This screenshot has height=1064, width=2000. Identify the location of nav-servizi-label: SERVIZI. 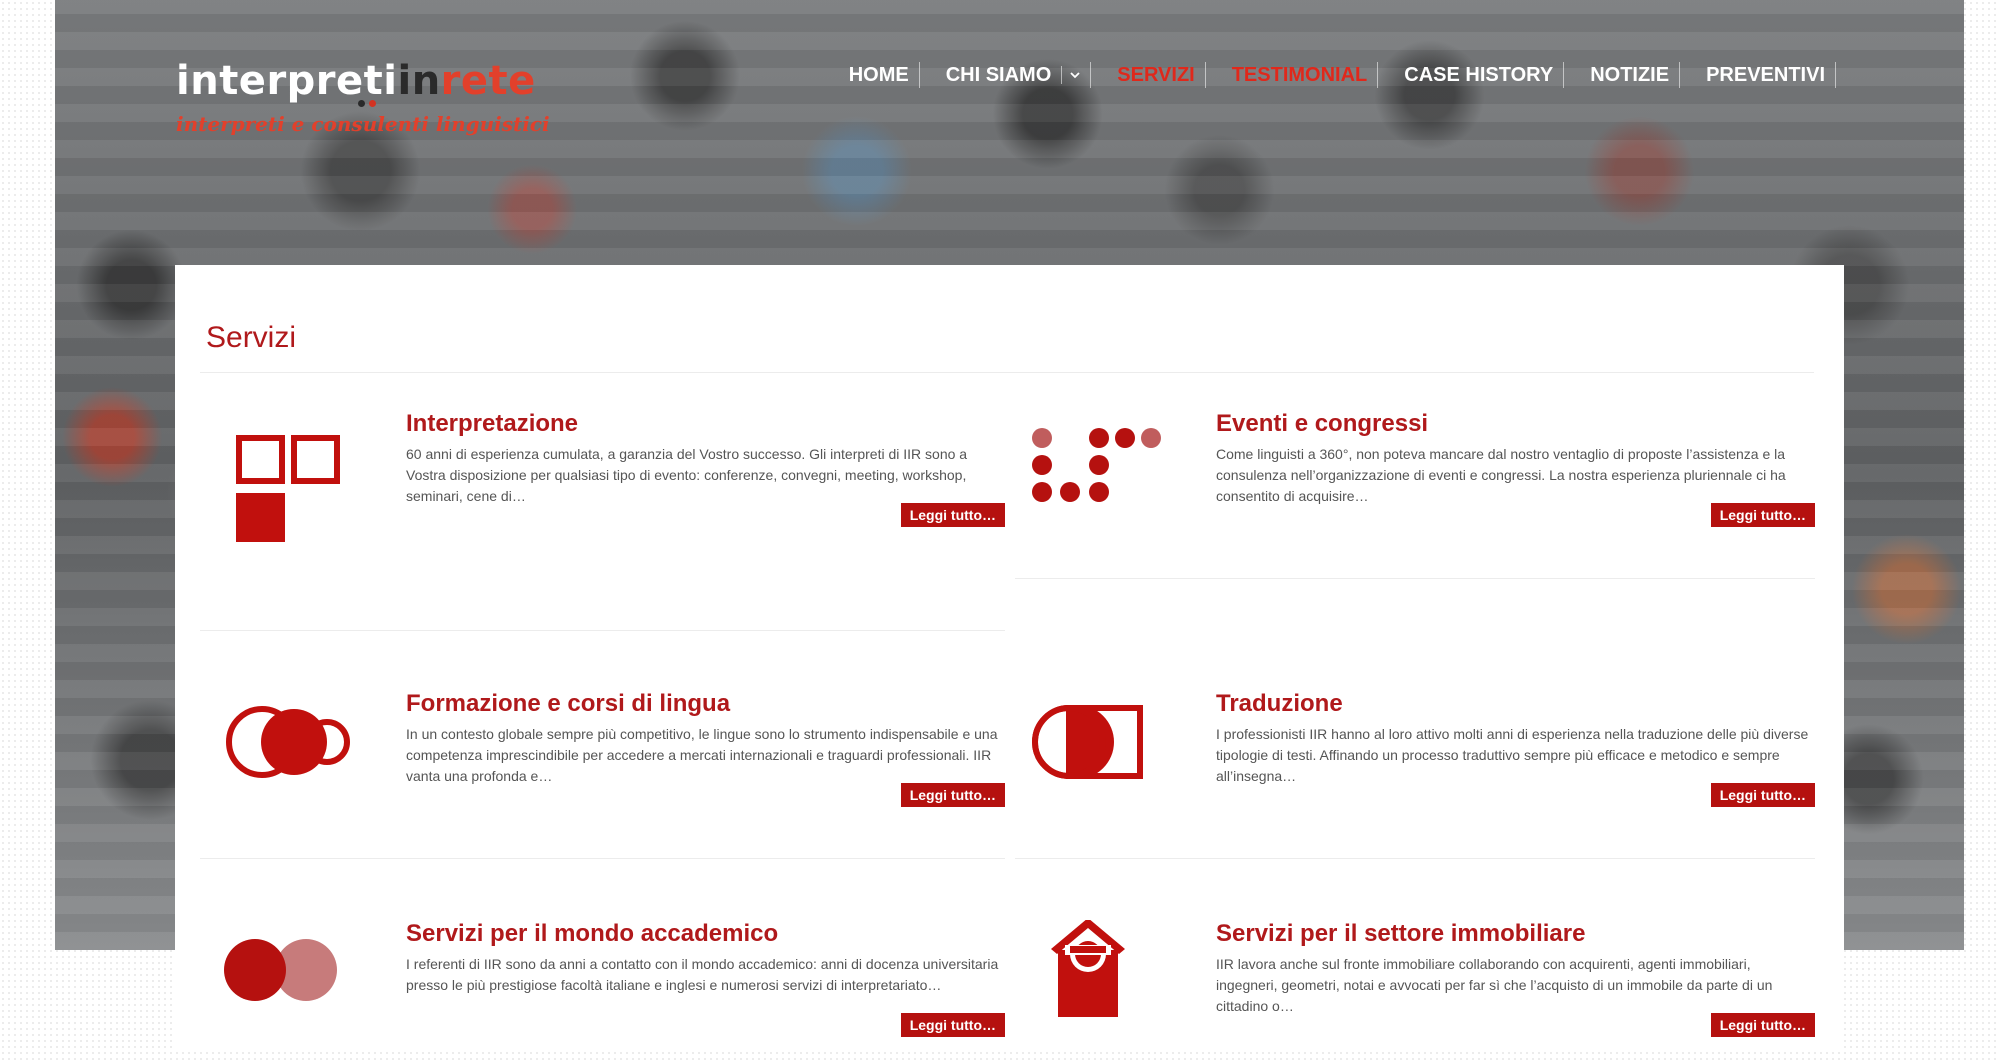
(1156, 75).